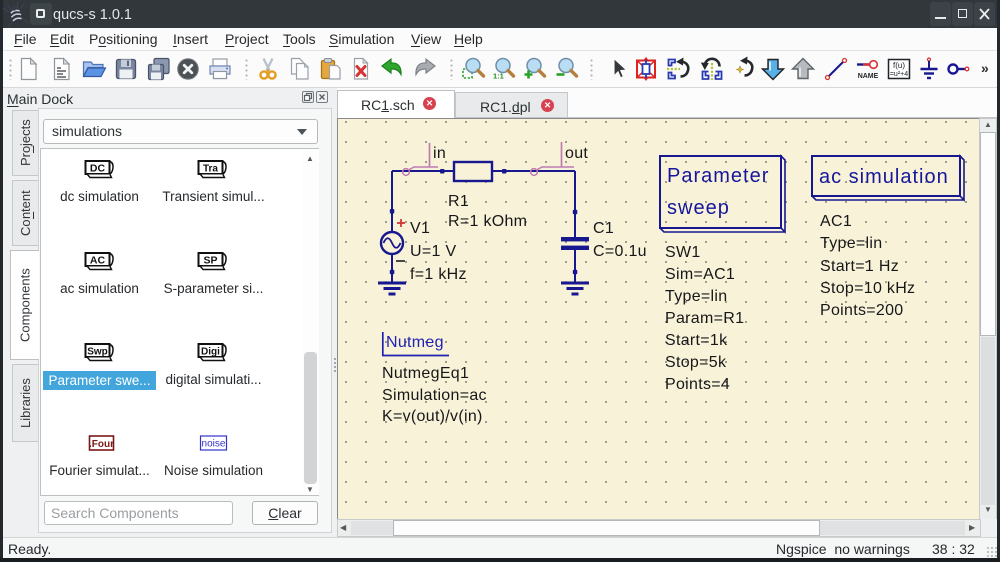 The image size is (1000, 562). Describe the element at coordinates (210, 260) in the screenshot. I see `svg-text: SP` at that location.